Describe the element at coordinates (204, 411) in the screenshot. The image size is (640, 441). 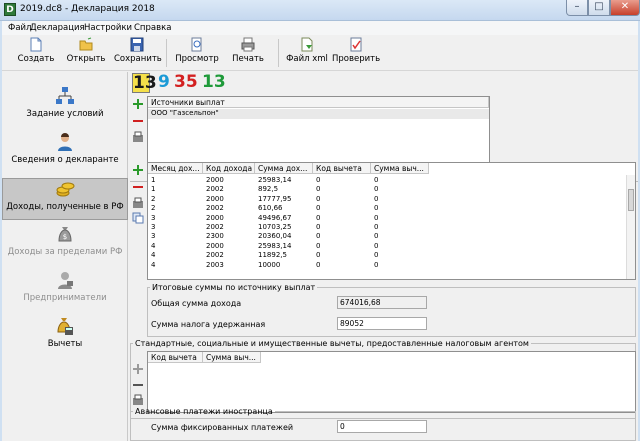
I see `advance-payments-legend: Авансовые платежи иностранца` at that location.